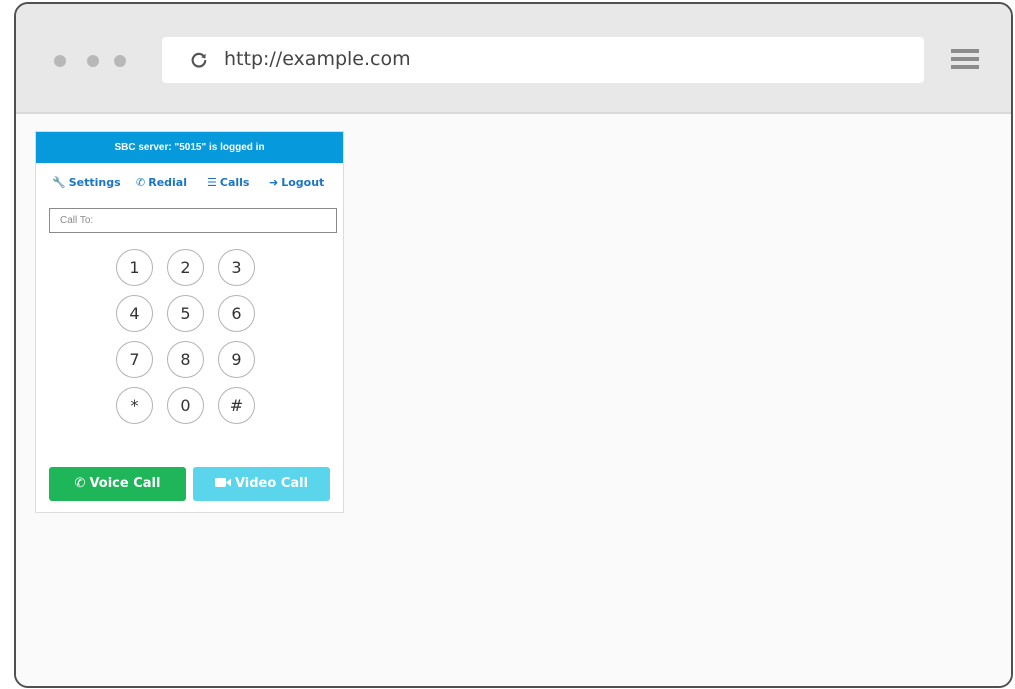  Describe the element at coordinates (317, 59) in the screenshot. I see `url-text: http://example.com` at that location.